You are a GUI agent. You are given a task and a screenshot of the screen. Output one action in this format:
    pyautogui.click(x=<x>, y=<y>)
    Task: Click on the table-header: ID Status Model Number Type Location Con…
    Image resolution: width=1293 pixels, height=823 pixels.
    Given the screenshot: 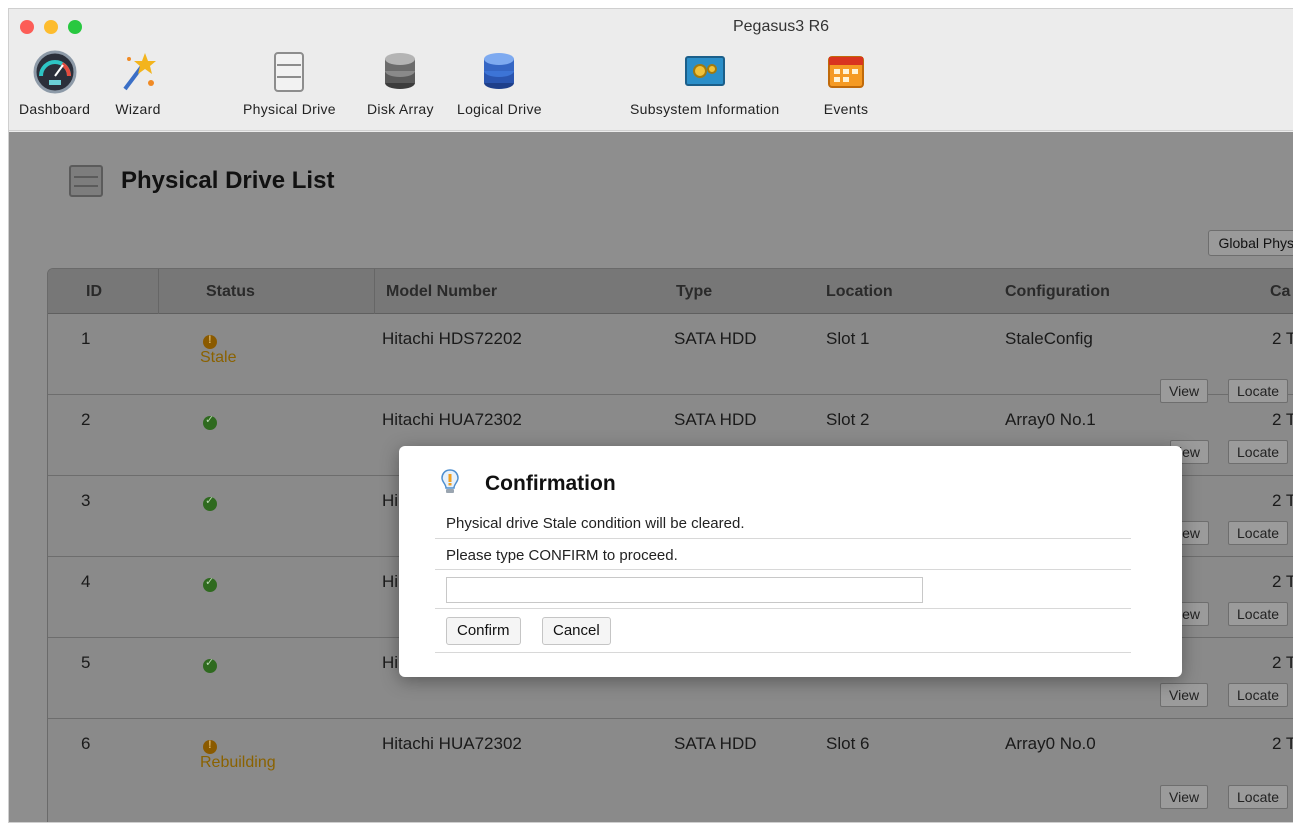 What is the action you would take?
    pyautogui.click(x=670, y=291)
    